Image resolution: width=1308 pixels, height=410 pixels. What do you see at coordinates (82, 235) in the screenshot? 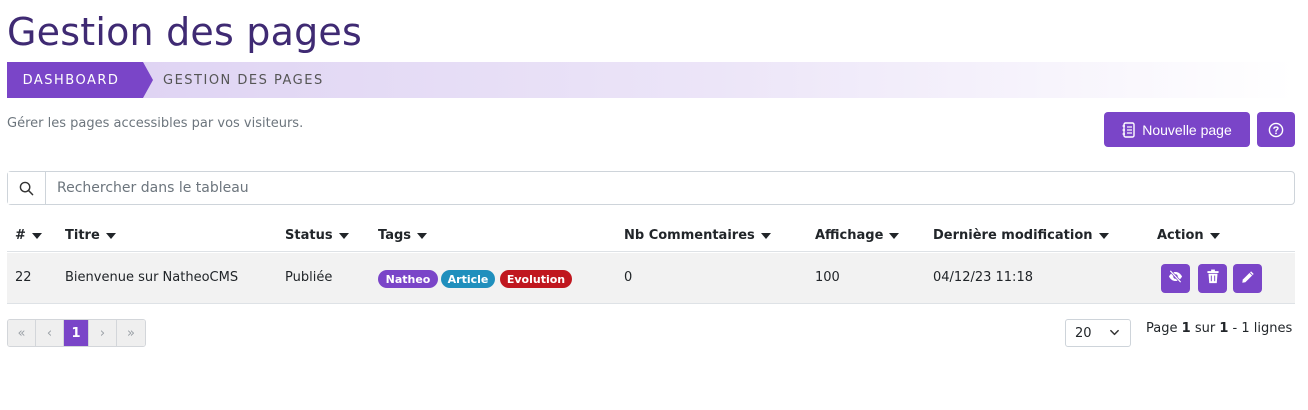
I see `column-header-label: Titre` at bounding box center [82, 235].